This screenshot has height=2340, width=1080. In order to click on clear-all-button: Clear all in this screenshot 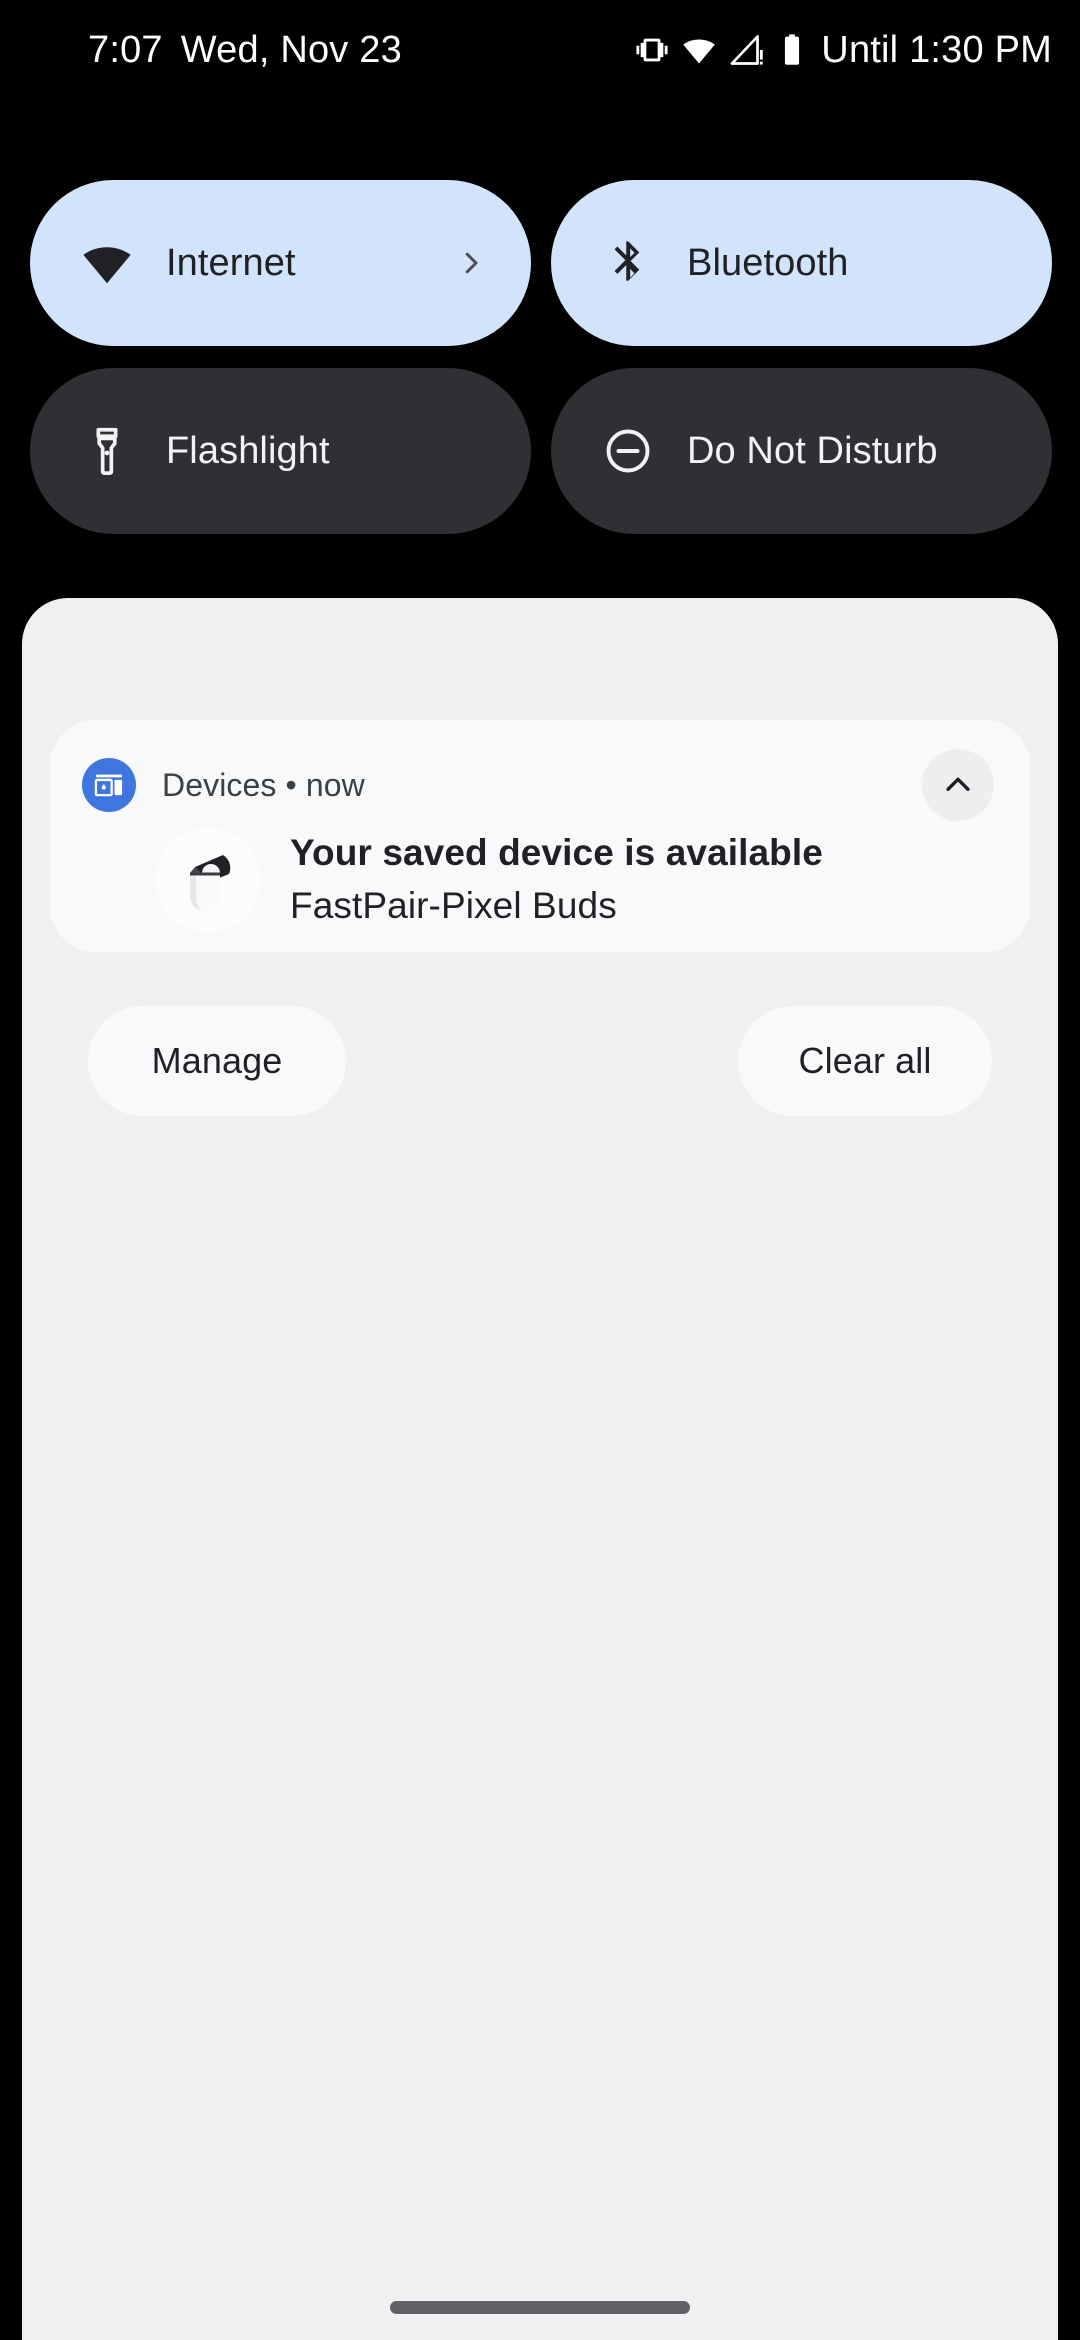, I will do `click(865, 1061)`.